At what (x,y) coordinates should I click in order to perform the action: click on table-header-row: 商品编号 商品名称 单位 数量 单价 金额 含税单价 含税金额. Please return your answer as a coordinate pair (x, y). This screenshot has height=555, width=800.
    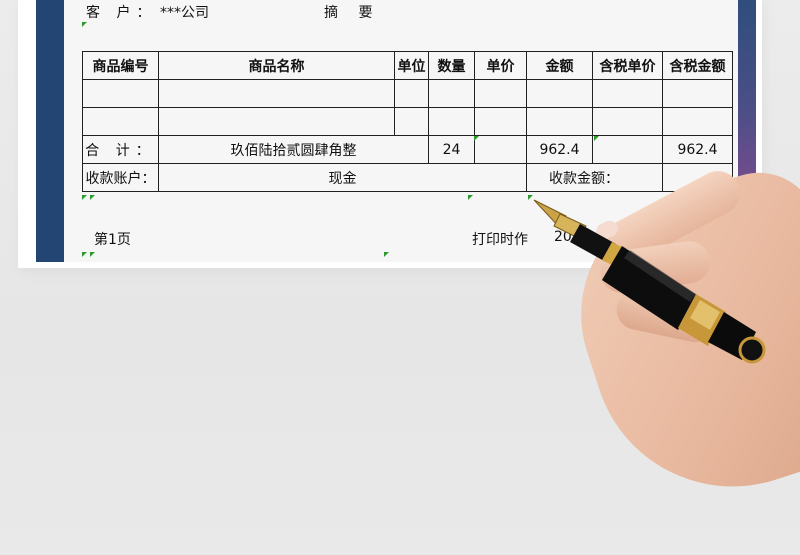
    Looking at the image, I should click on (407, 65).